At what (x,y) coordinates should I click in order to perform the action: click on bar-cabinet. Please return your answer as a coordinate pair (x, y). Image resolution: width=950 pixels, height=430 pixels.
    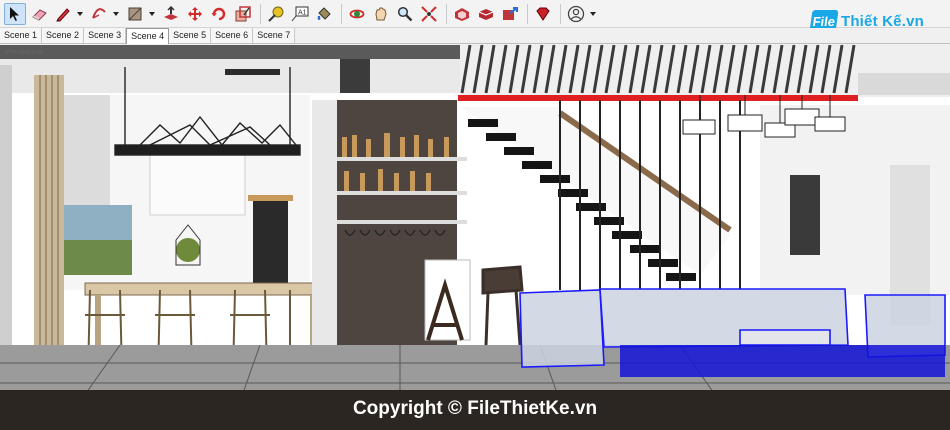
    Looking at the image, I should click on (391, 232).